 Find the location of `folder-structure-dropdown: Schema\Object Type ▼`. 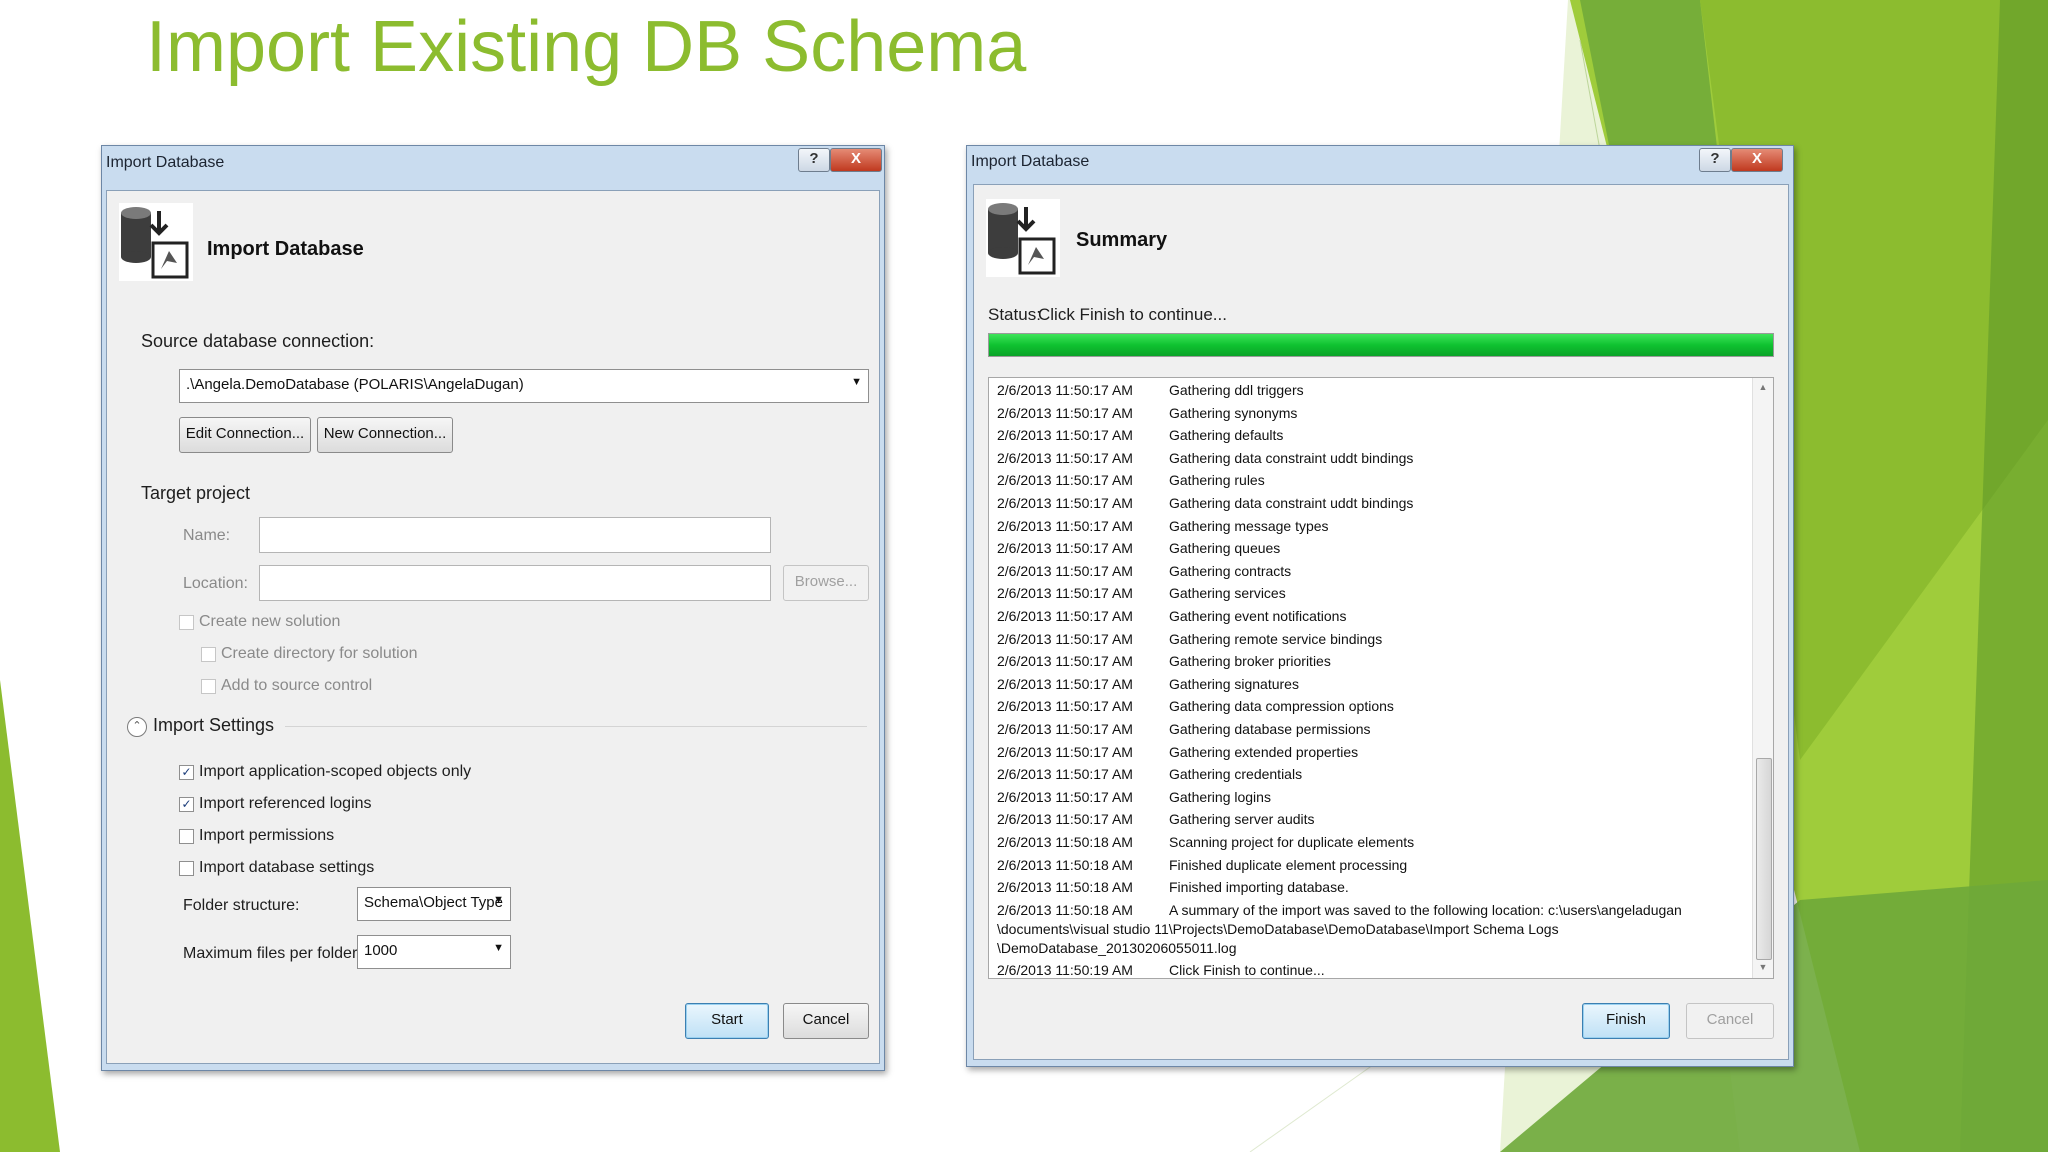

folder-structure-dropdown: Schema\Object Type ▼ is located at coordinates (434, 904).